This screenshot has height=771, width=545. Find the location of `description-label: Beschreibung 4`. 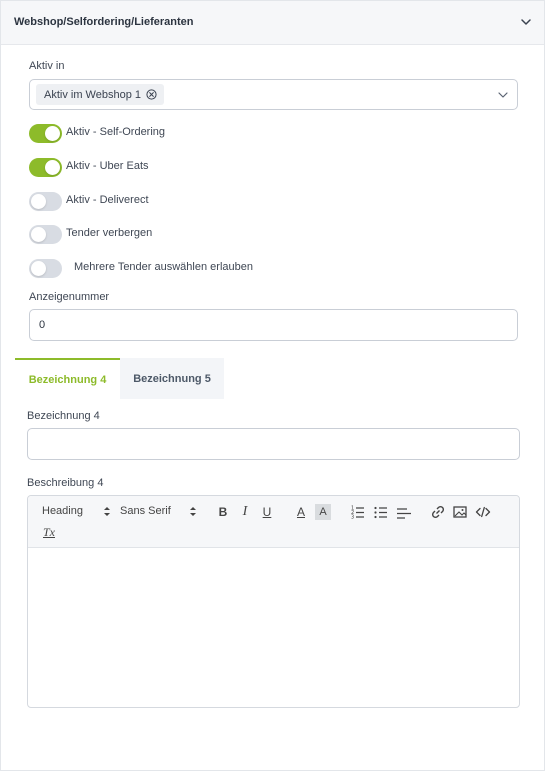

description-label: Beschreibung 4 is located at coordinates (65, 483).